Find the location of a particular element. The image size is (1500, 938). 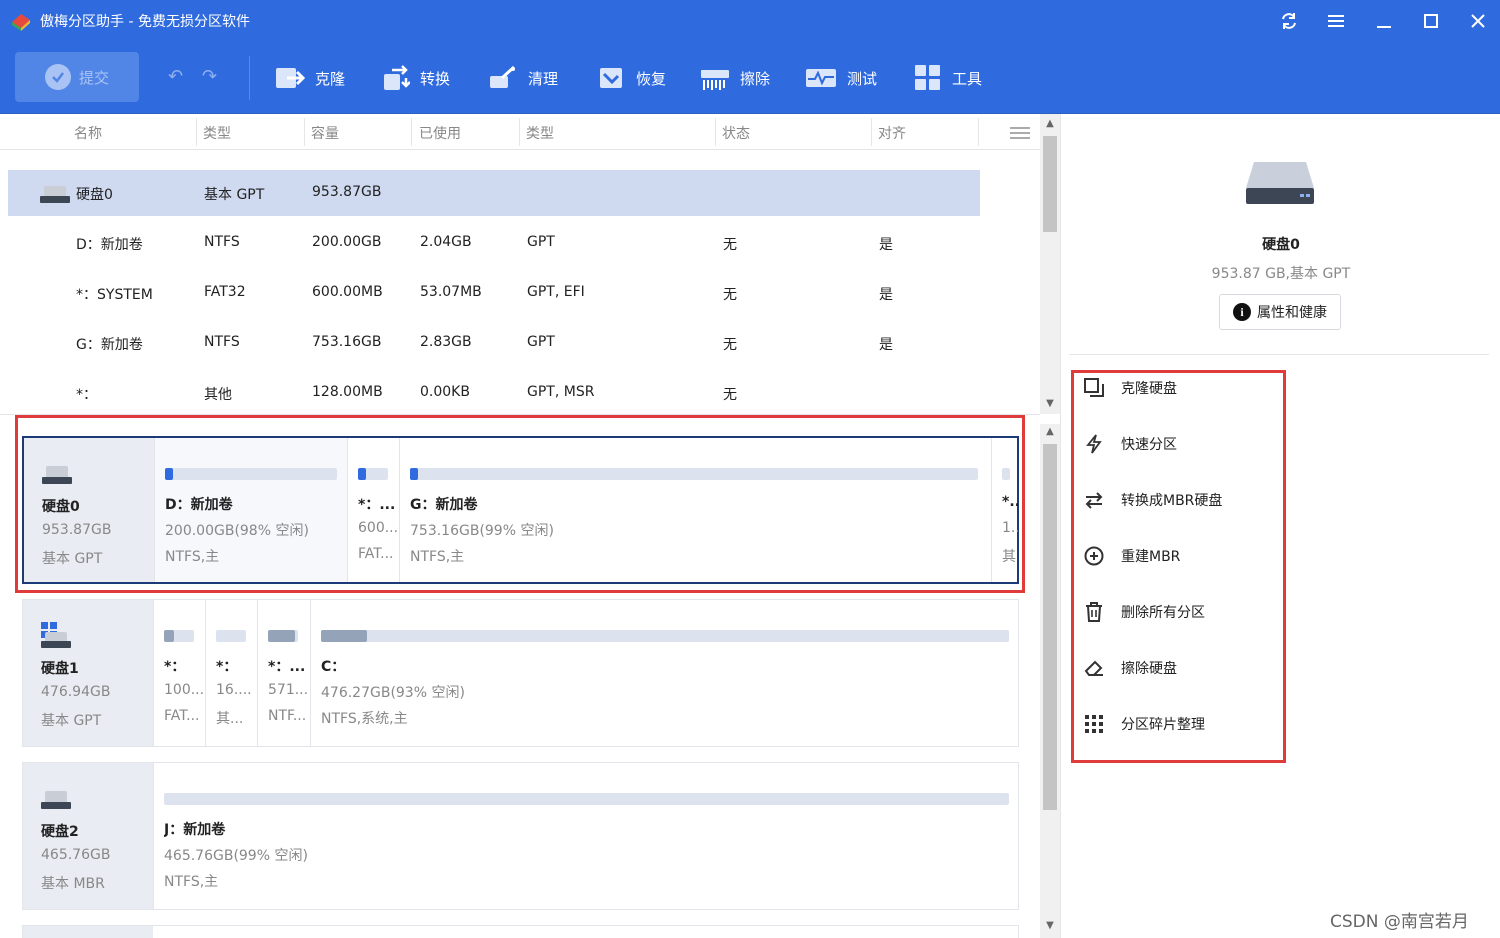

convert-label: 转换 is located at coordinates (435, 78).